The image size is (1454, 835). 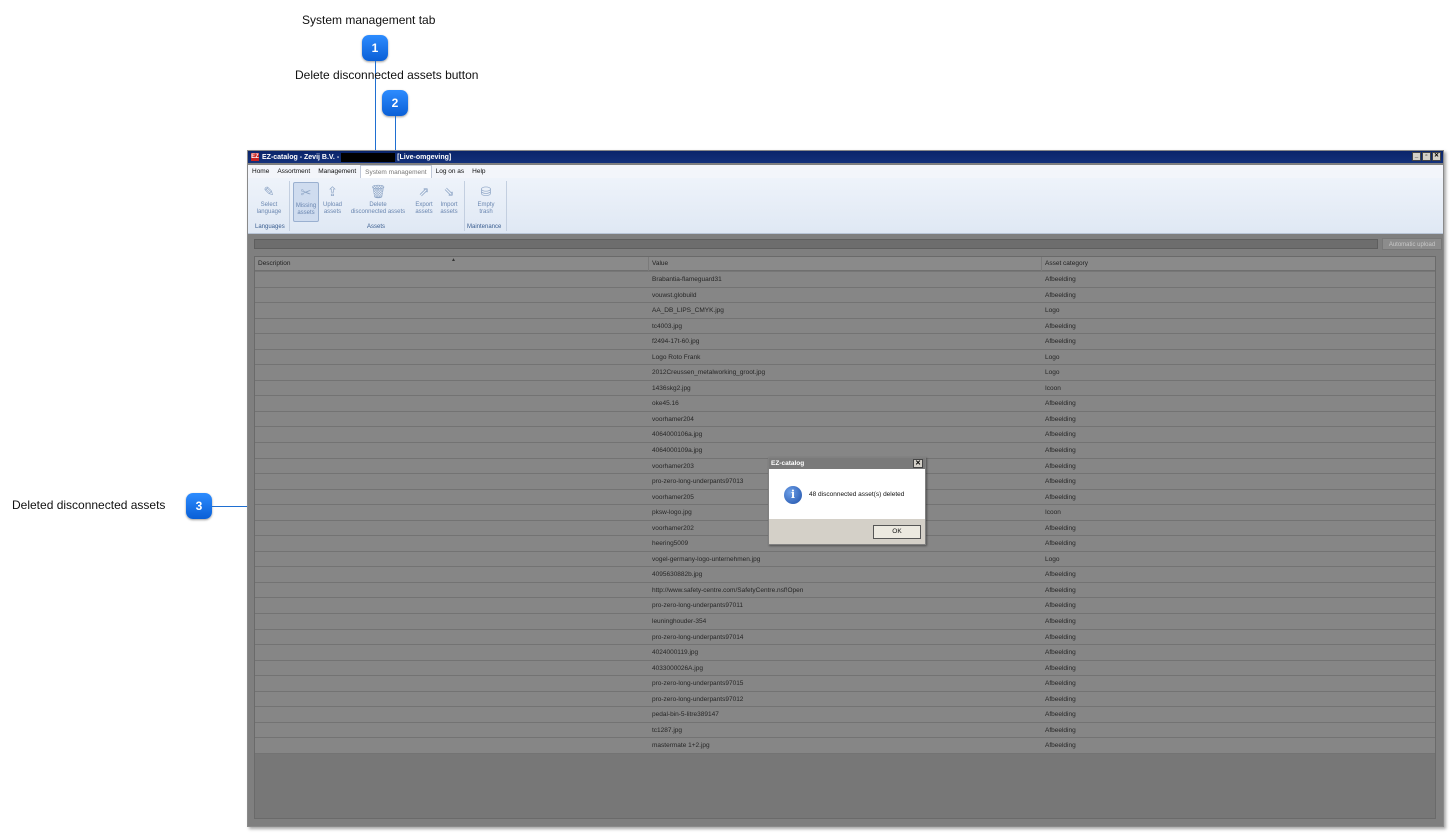 I want to click on tab-log-on-as: Log on as, so click(x=450, y=171).